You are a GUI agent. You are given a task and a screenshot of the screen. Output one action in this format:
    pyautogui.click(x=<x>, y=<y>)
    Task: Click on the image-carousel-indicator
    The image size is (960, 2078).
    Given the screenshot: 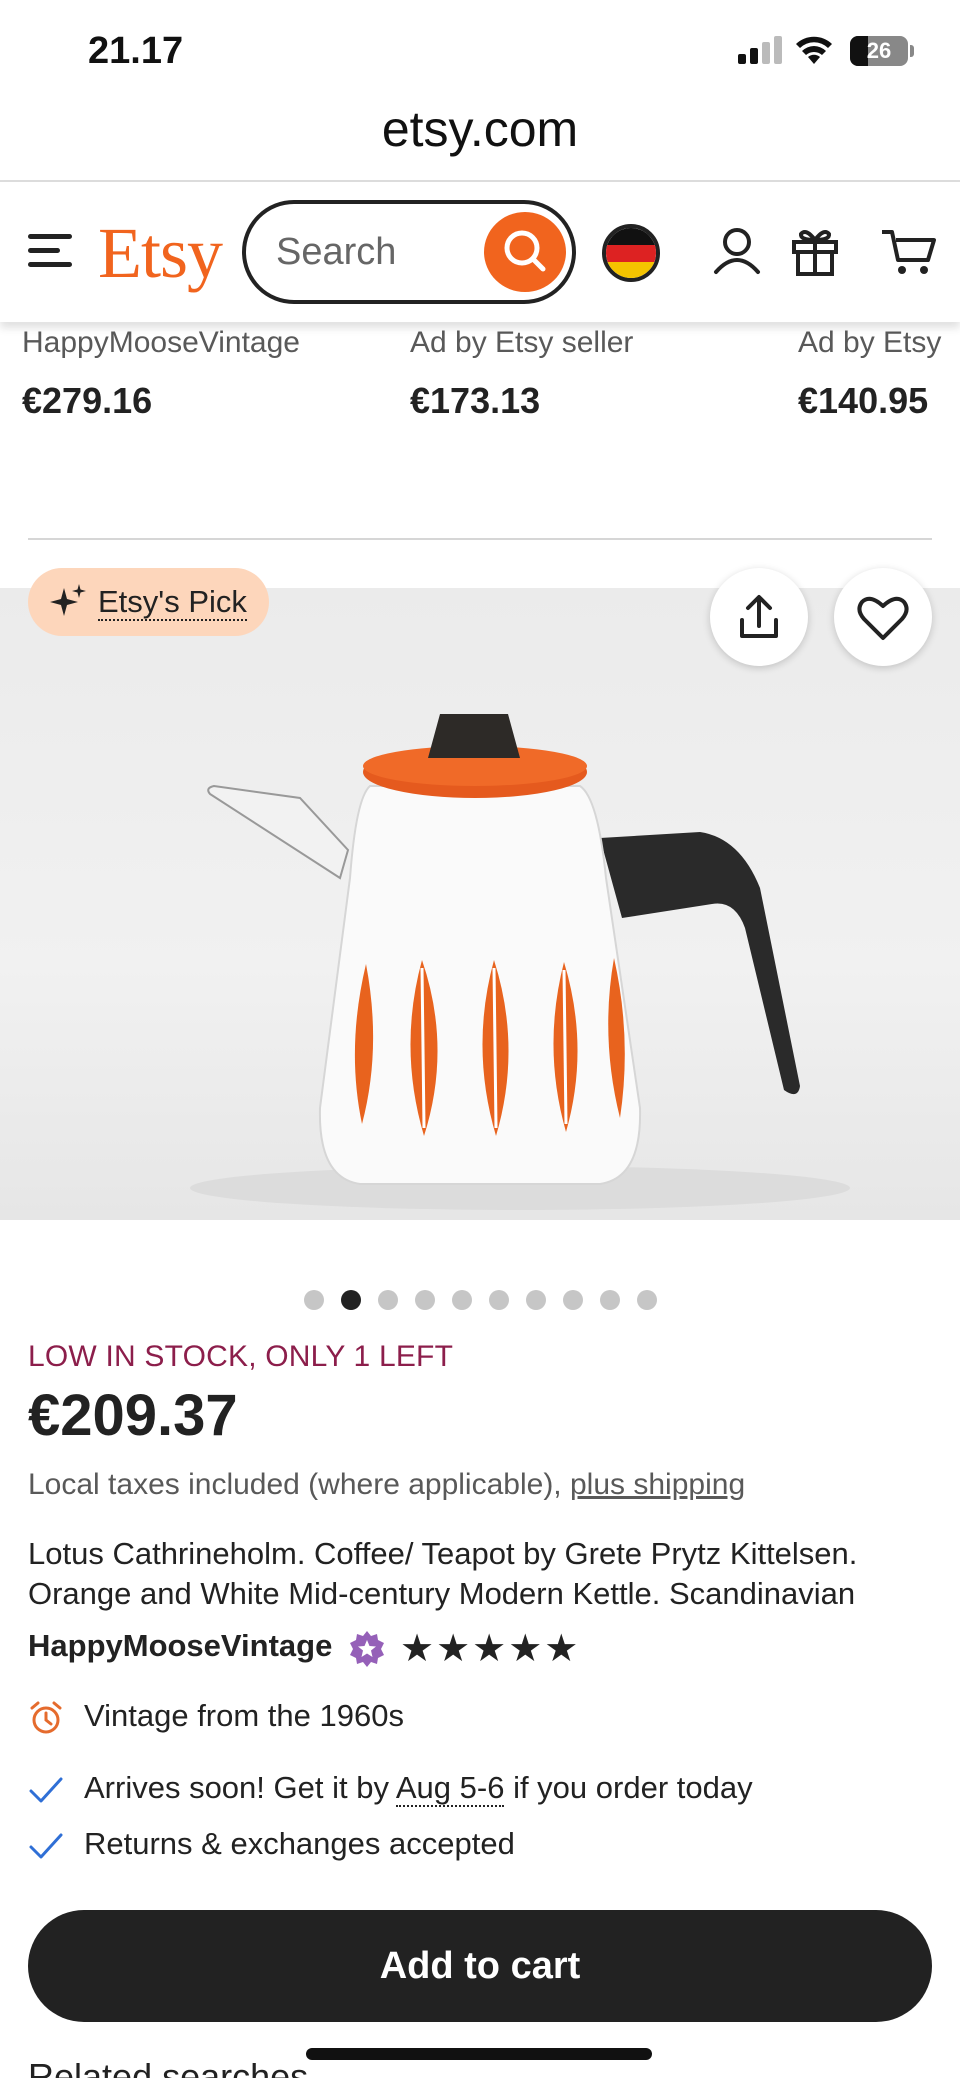 What is the action you would take?
    pyautogui.click(x=480, y=1301)
    